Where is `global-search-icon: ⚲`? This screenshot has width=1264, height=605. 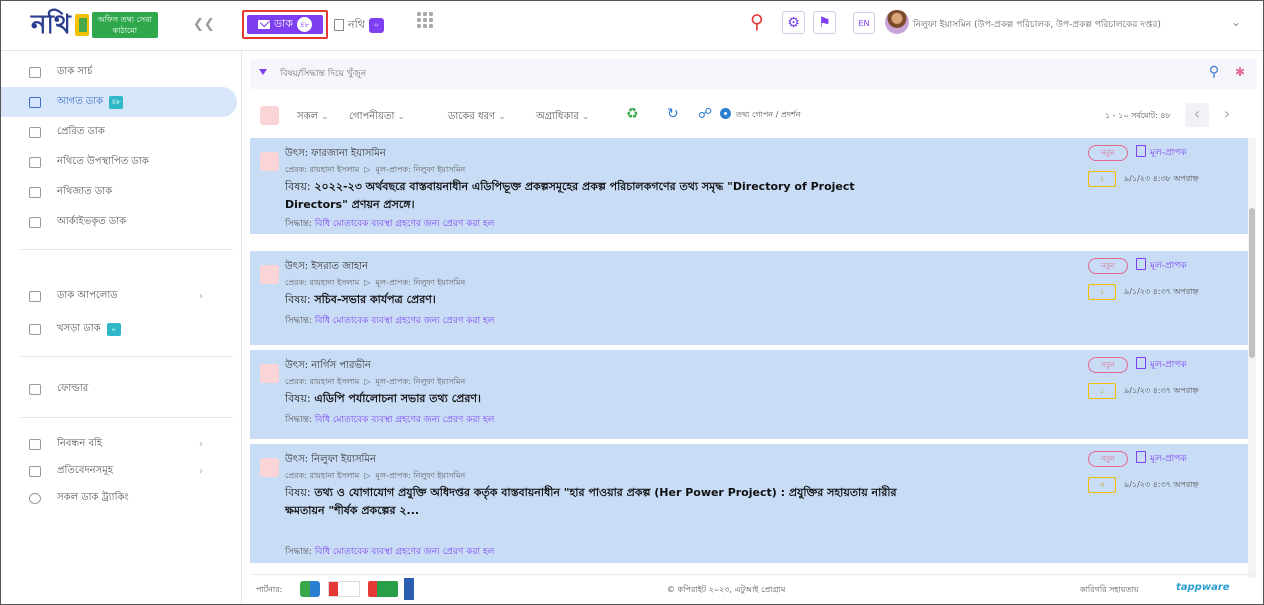
global-search-icon: ⚲ is located at coordinates (757, 22).